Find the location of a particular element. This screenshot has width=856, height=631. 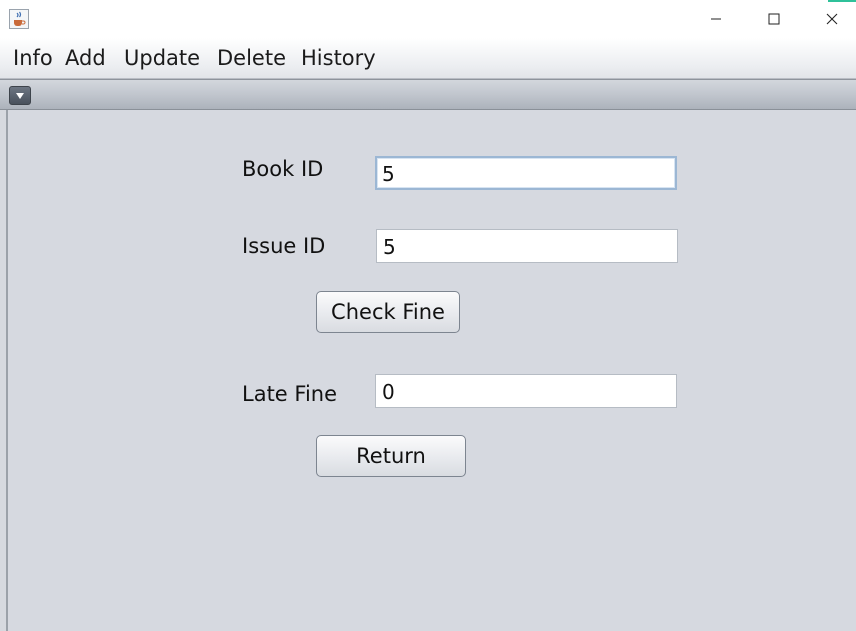

menu-info: Info is located at coordinates (33, 58).